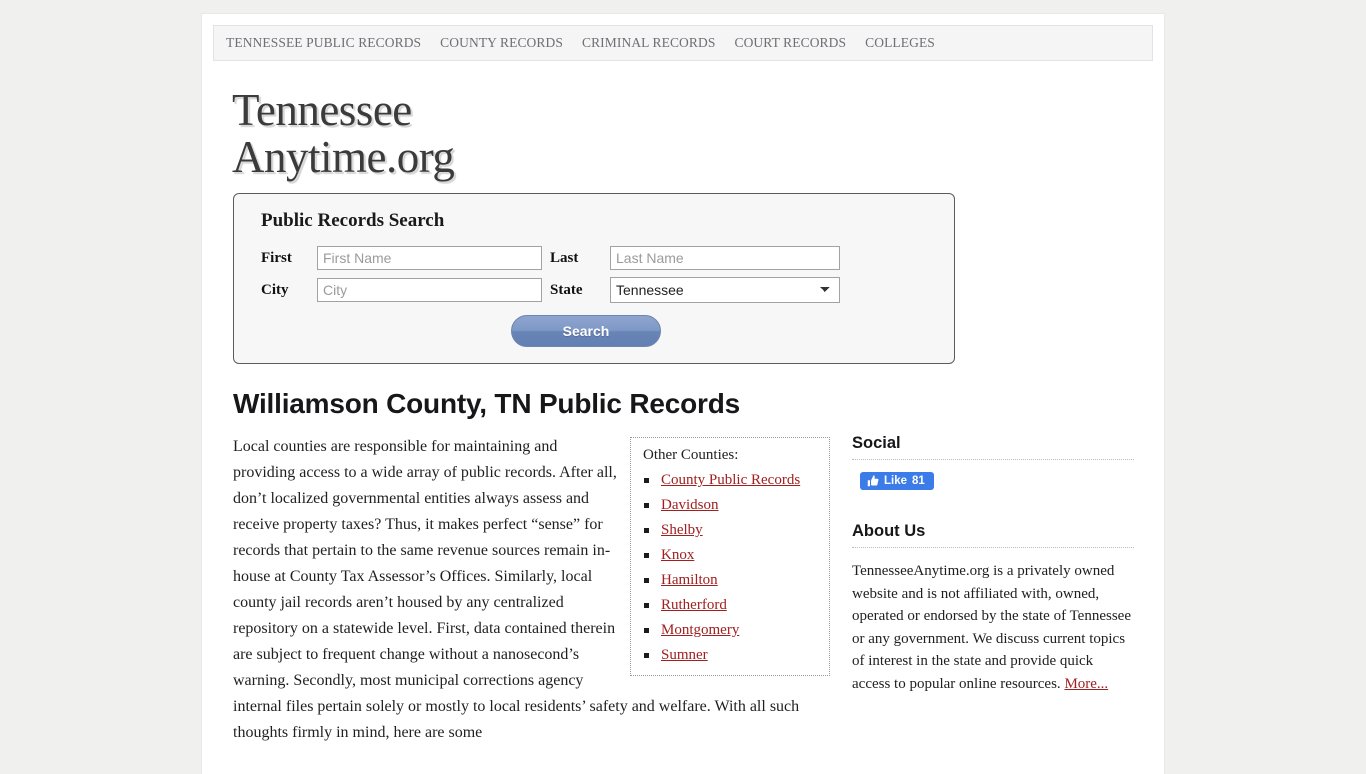 The image size is (1366, 774). What do you see at coordinates (429, 290) in the screenshot?
I see `city-input` at bounding box center [429, 290].